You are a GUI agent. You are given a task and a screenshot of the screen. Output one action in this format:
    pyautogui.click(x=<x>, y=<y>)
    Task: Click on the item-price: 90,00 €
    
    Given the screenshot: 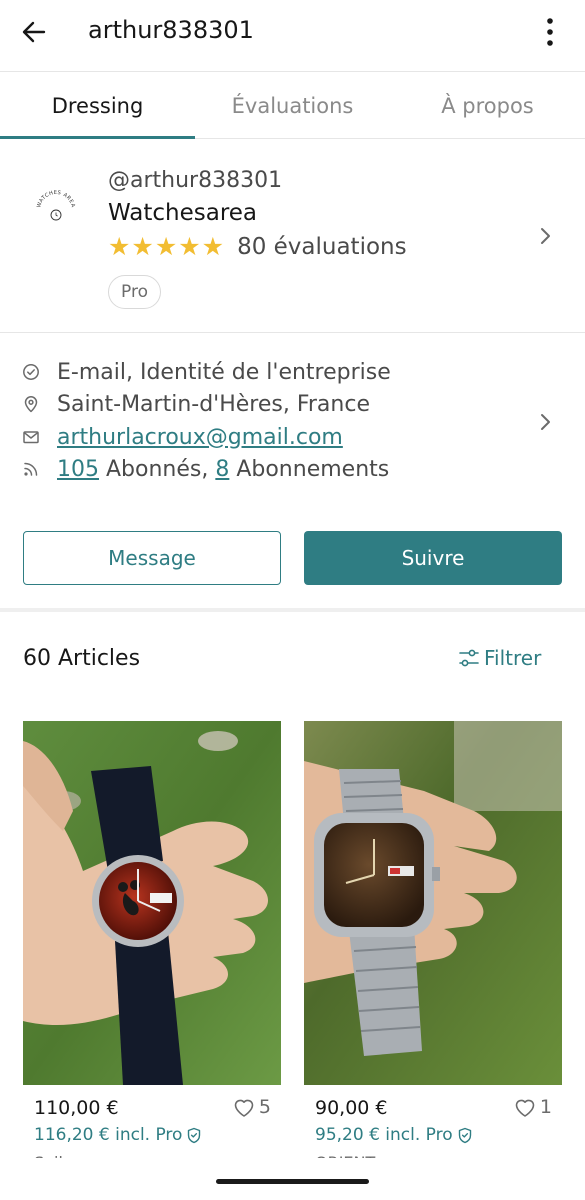 What is the action you would take?
    pyautogui.click(x=351, y=1108)
    